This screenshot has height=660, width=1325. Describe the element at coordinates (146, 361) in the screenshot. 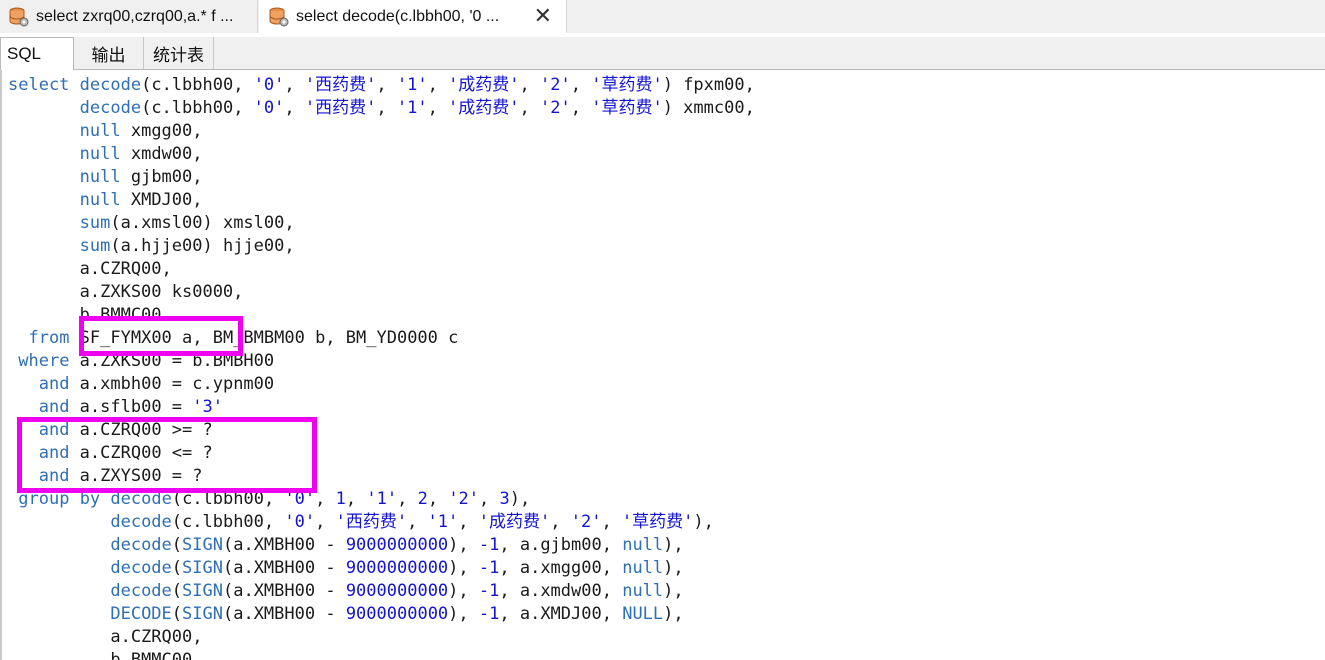

I see `code-line: where a.ZXKS00 = b.BMBH00` at that location.